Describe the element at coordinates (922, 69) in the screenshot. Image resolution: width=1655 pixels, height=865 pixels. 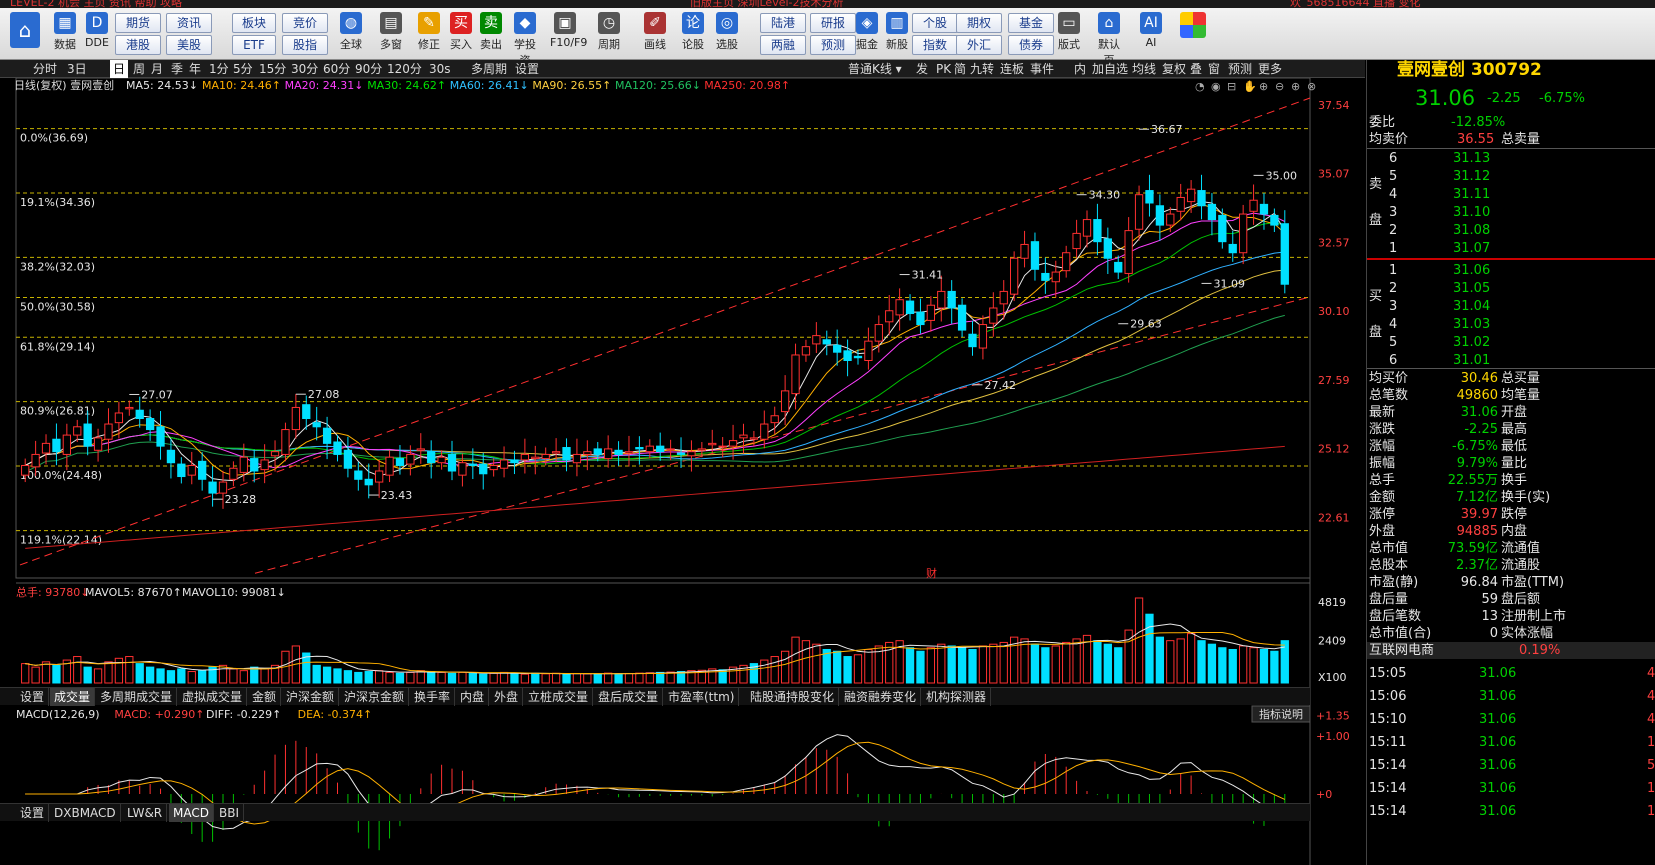
I see `chart-option-1: 发` at that location.